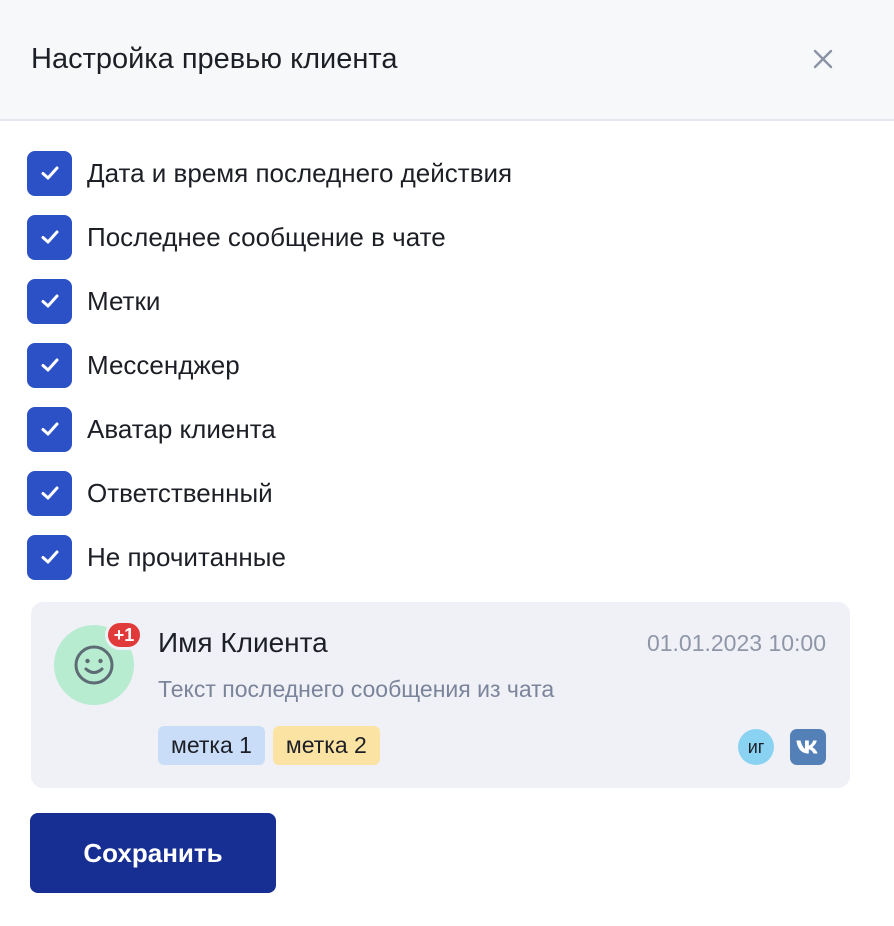 The image size is (894, 926). Describe the element at coordinates (180, 493) in the screenshot. I see `option-label: Ответственный` at that location.